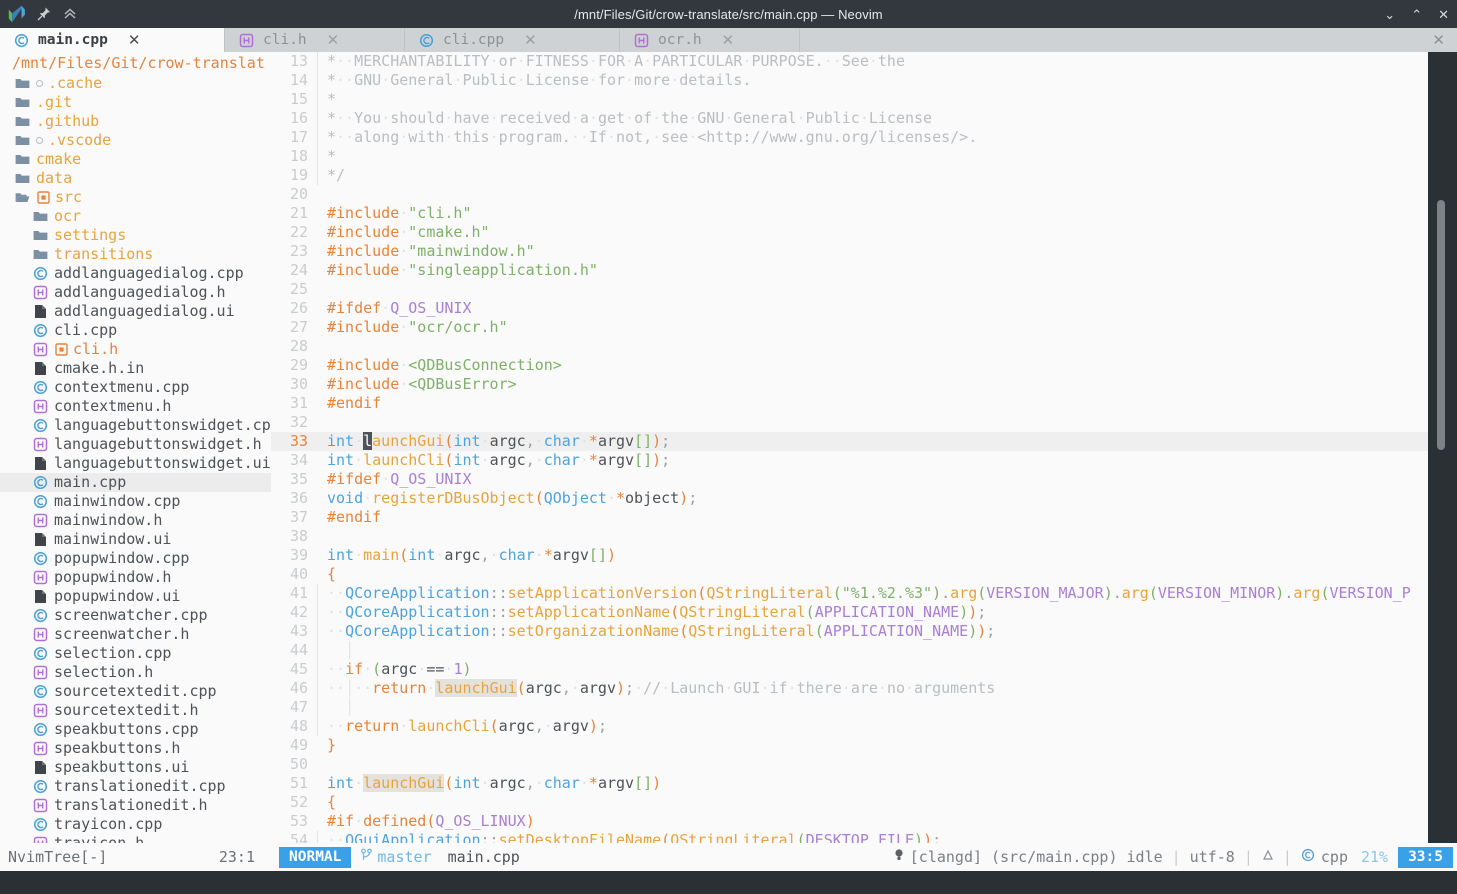 The image size is (1457, 894). I want to click on tree-item-languagebuttonswidget-h: languagebuttonswidget.h, so click(135, 444).